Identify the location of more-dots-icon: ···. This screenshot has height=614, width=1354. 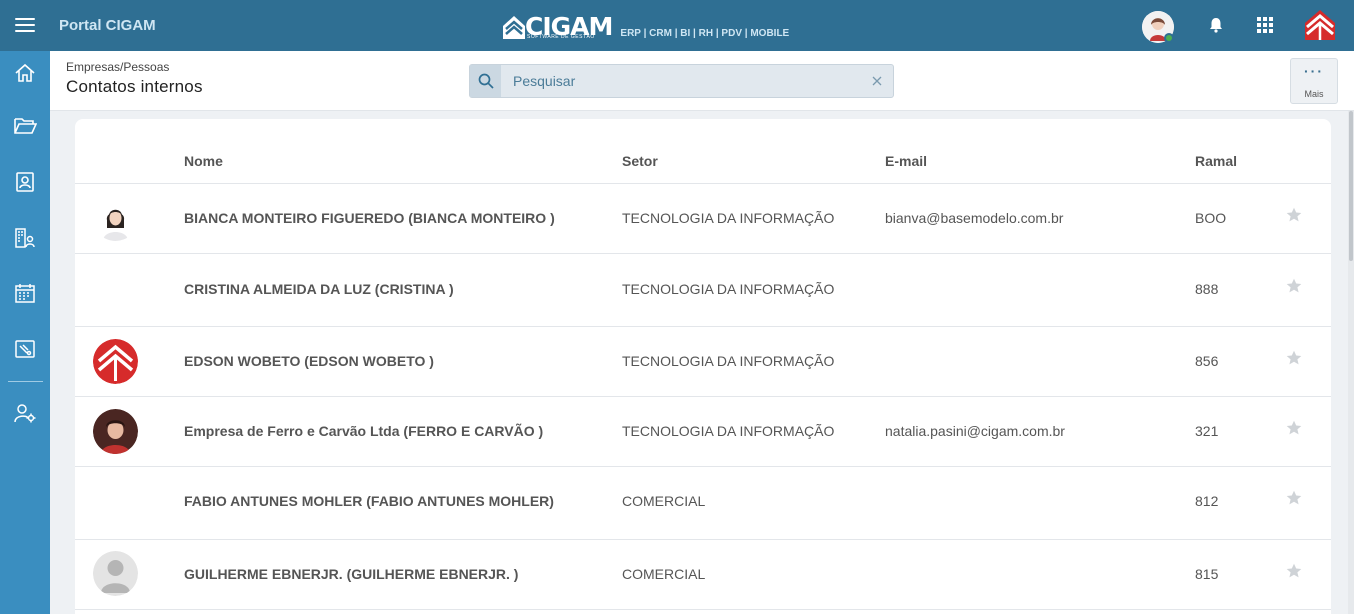
(1314, 71).